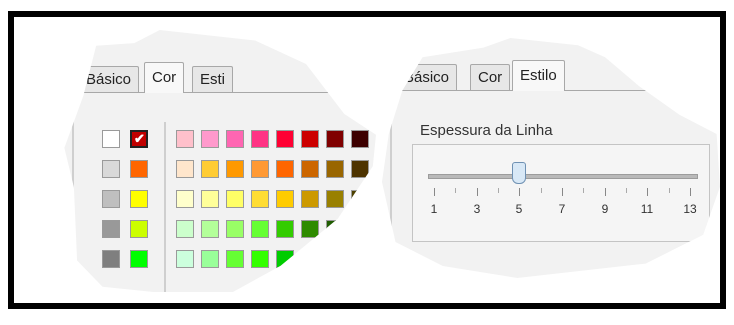 Image resolution: width=734 pixels, height=325 pixels. I want to click on line-thickness-slider-track, so click(563, 176).